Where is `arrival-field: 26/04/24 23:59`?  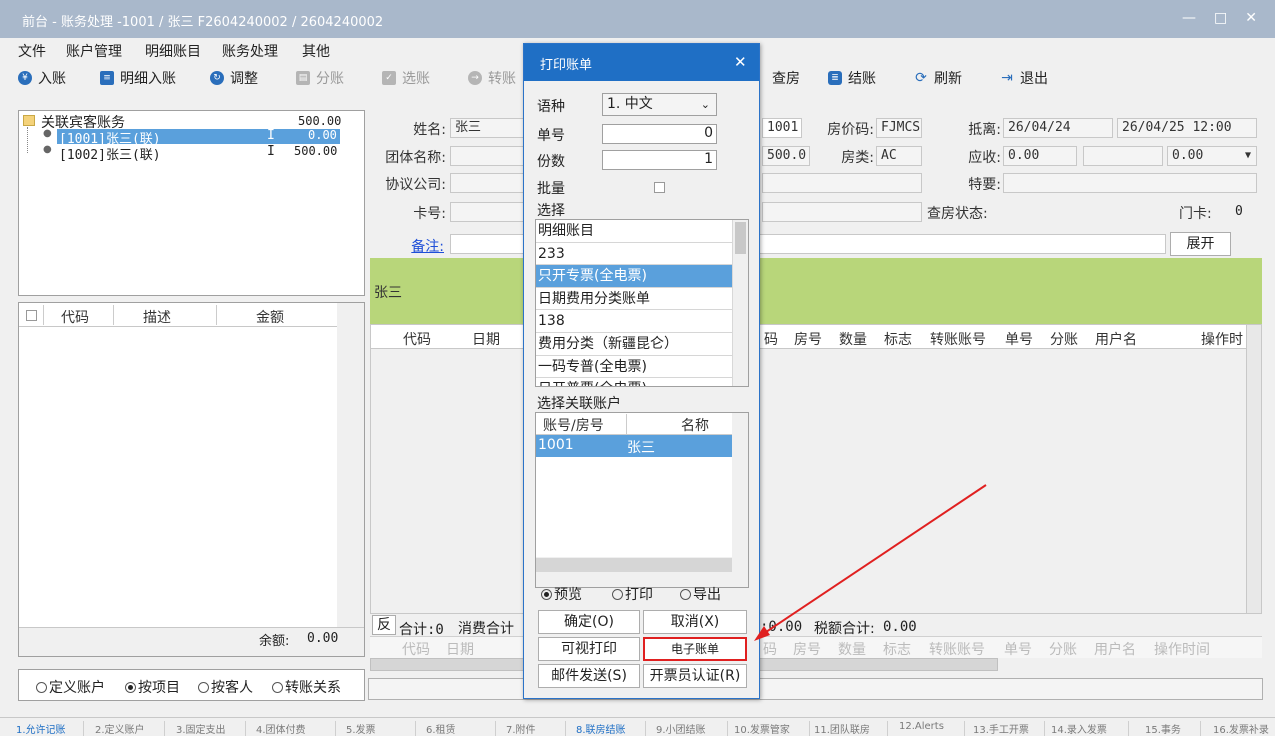
arrival-field: 26/04/24 23:59 is located at coordinates (1058, 128).